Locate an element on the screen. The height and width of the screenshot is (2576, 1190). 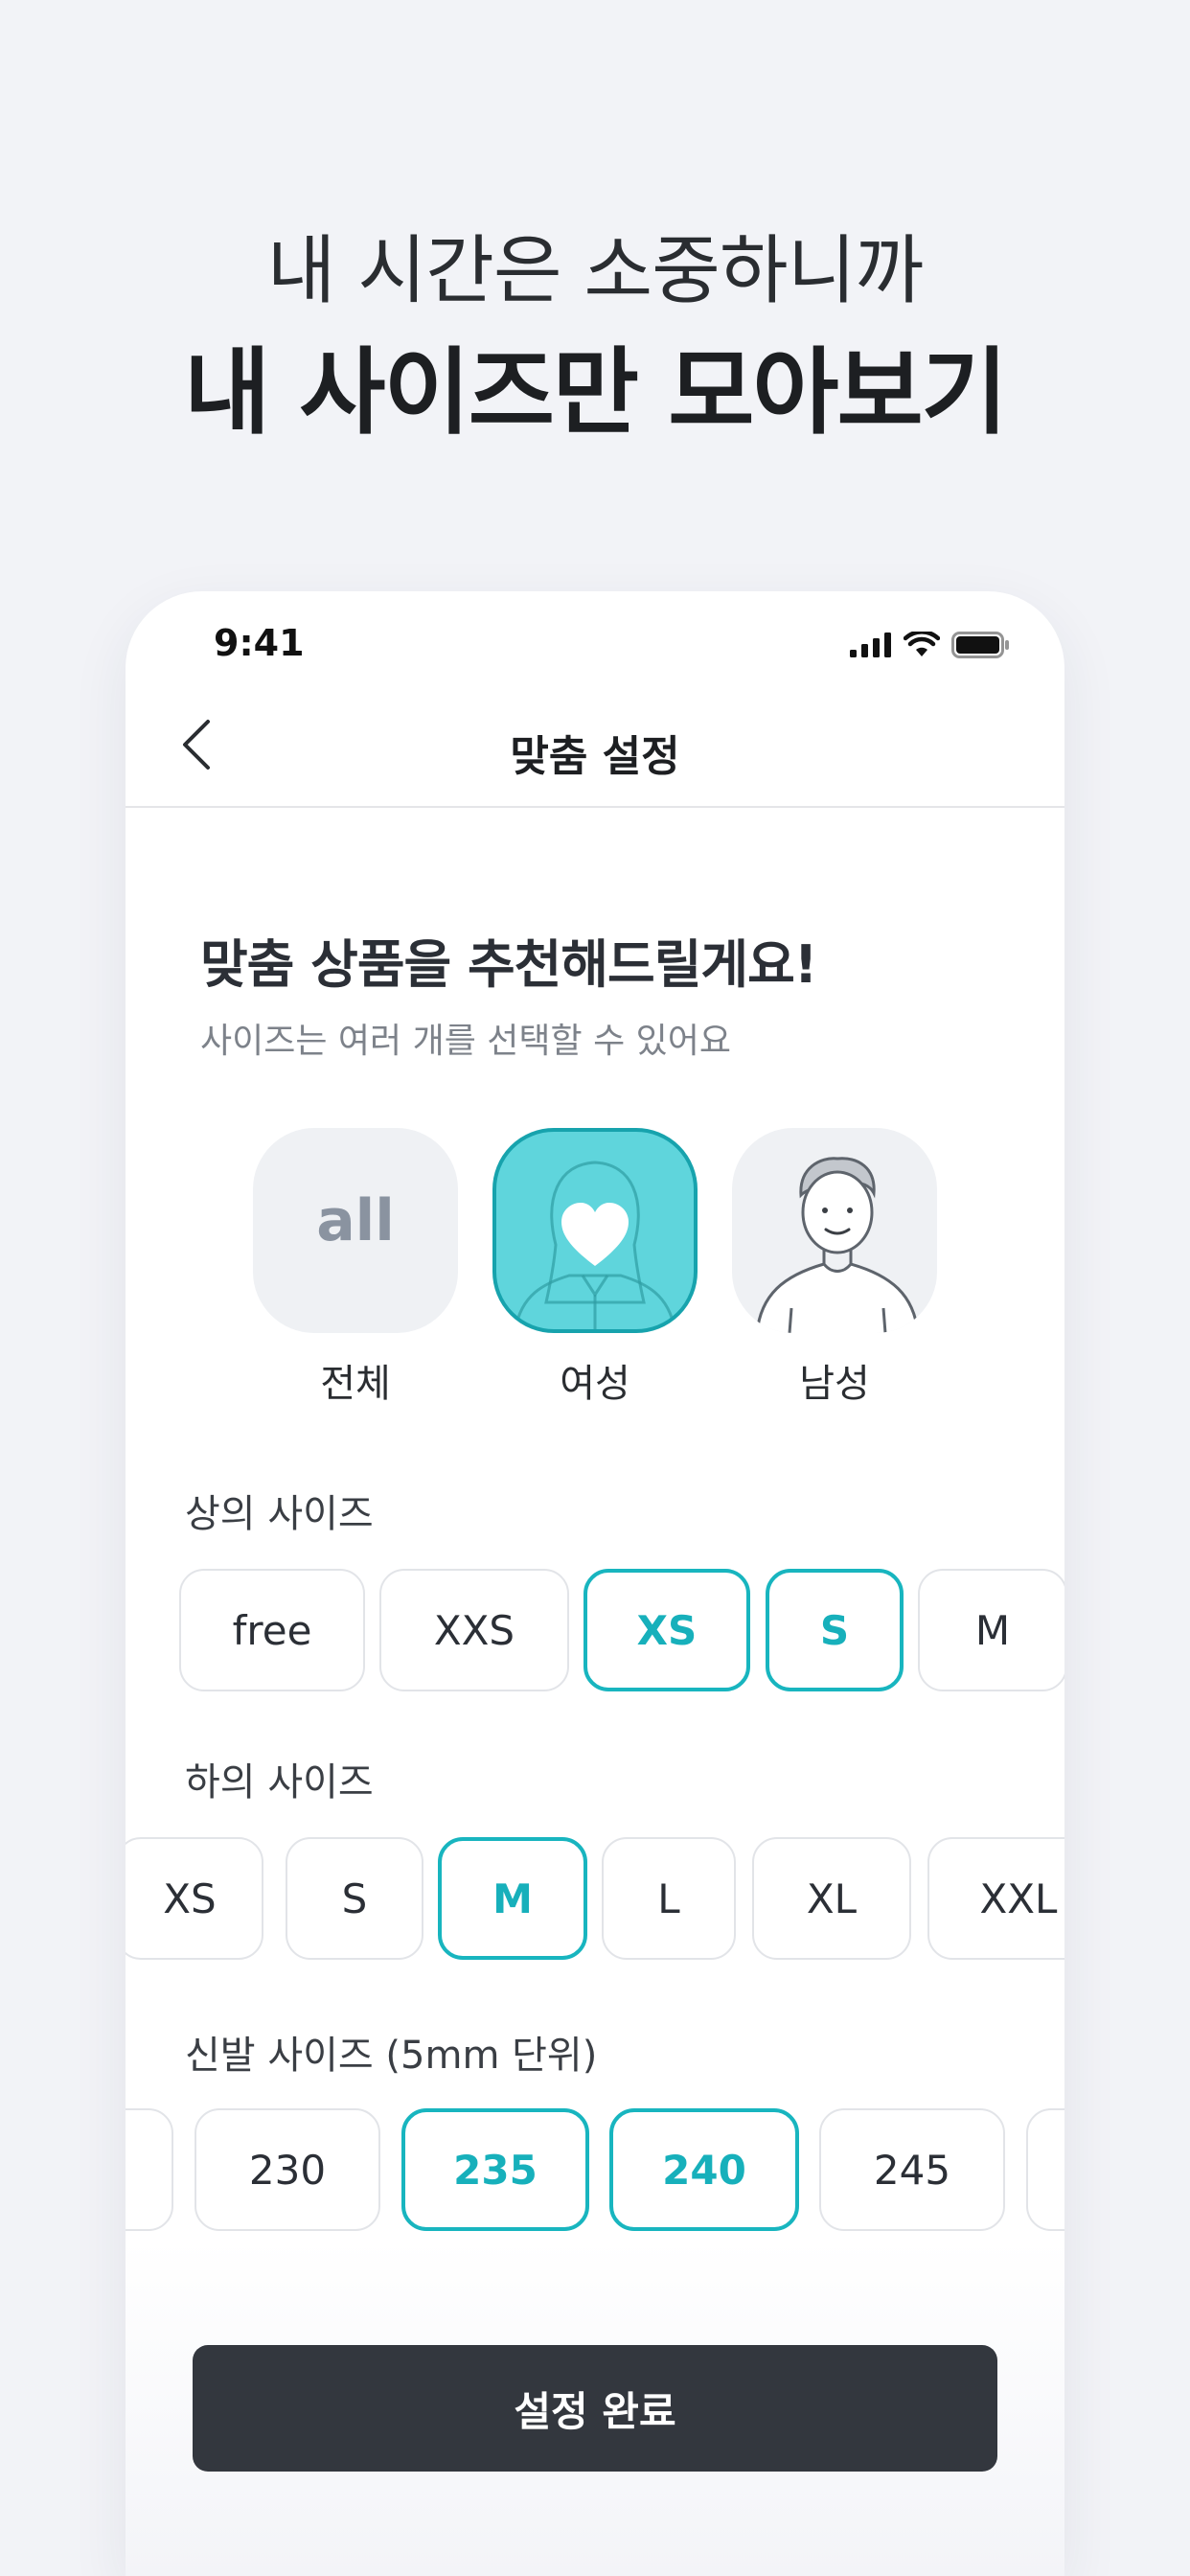
status-icons is located at coordinates (931, 645).